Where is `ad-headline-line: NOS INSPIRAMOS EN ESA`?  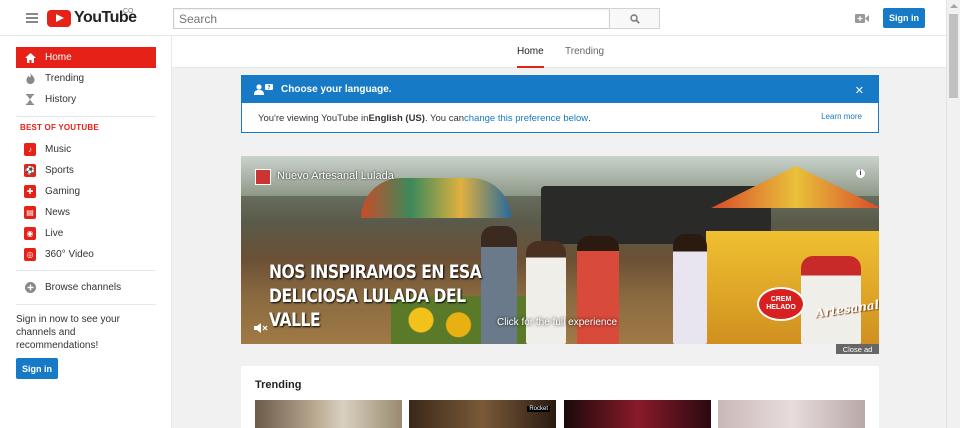 ad-headline-line: NOS INSPIRAMOS EN ESA is located at coordinates (375, 272).